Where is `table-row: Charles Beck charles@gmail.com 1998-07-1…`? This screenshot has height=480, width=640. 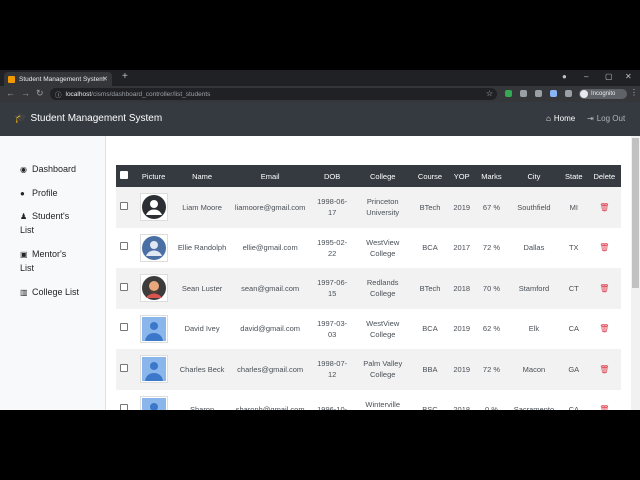
table-row: Charles Beck charles@gmail.com 1998-07-1… is located at coordinates (368, 369).